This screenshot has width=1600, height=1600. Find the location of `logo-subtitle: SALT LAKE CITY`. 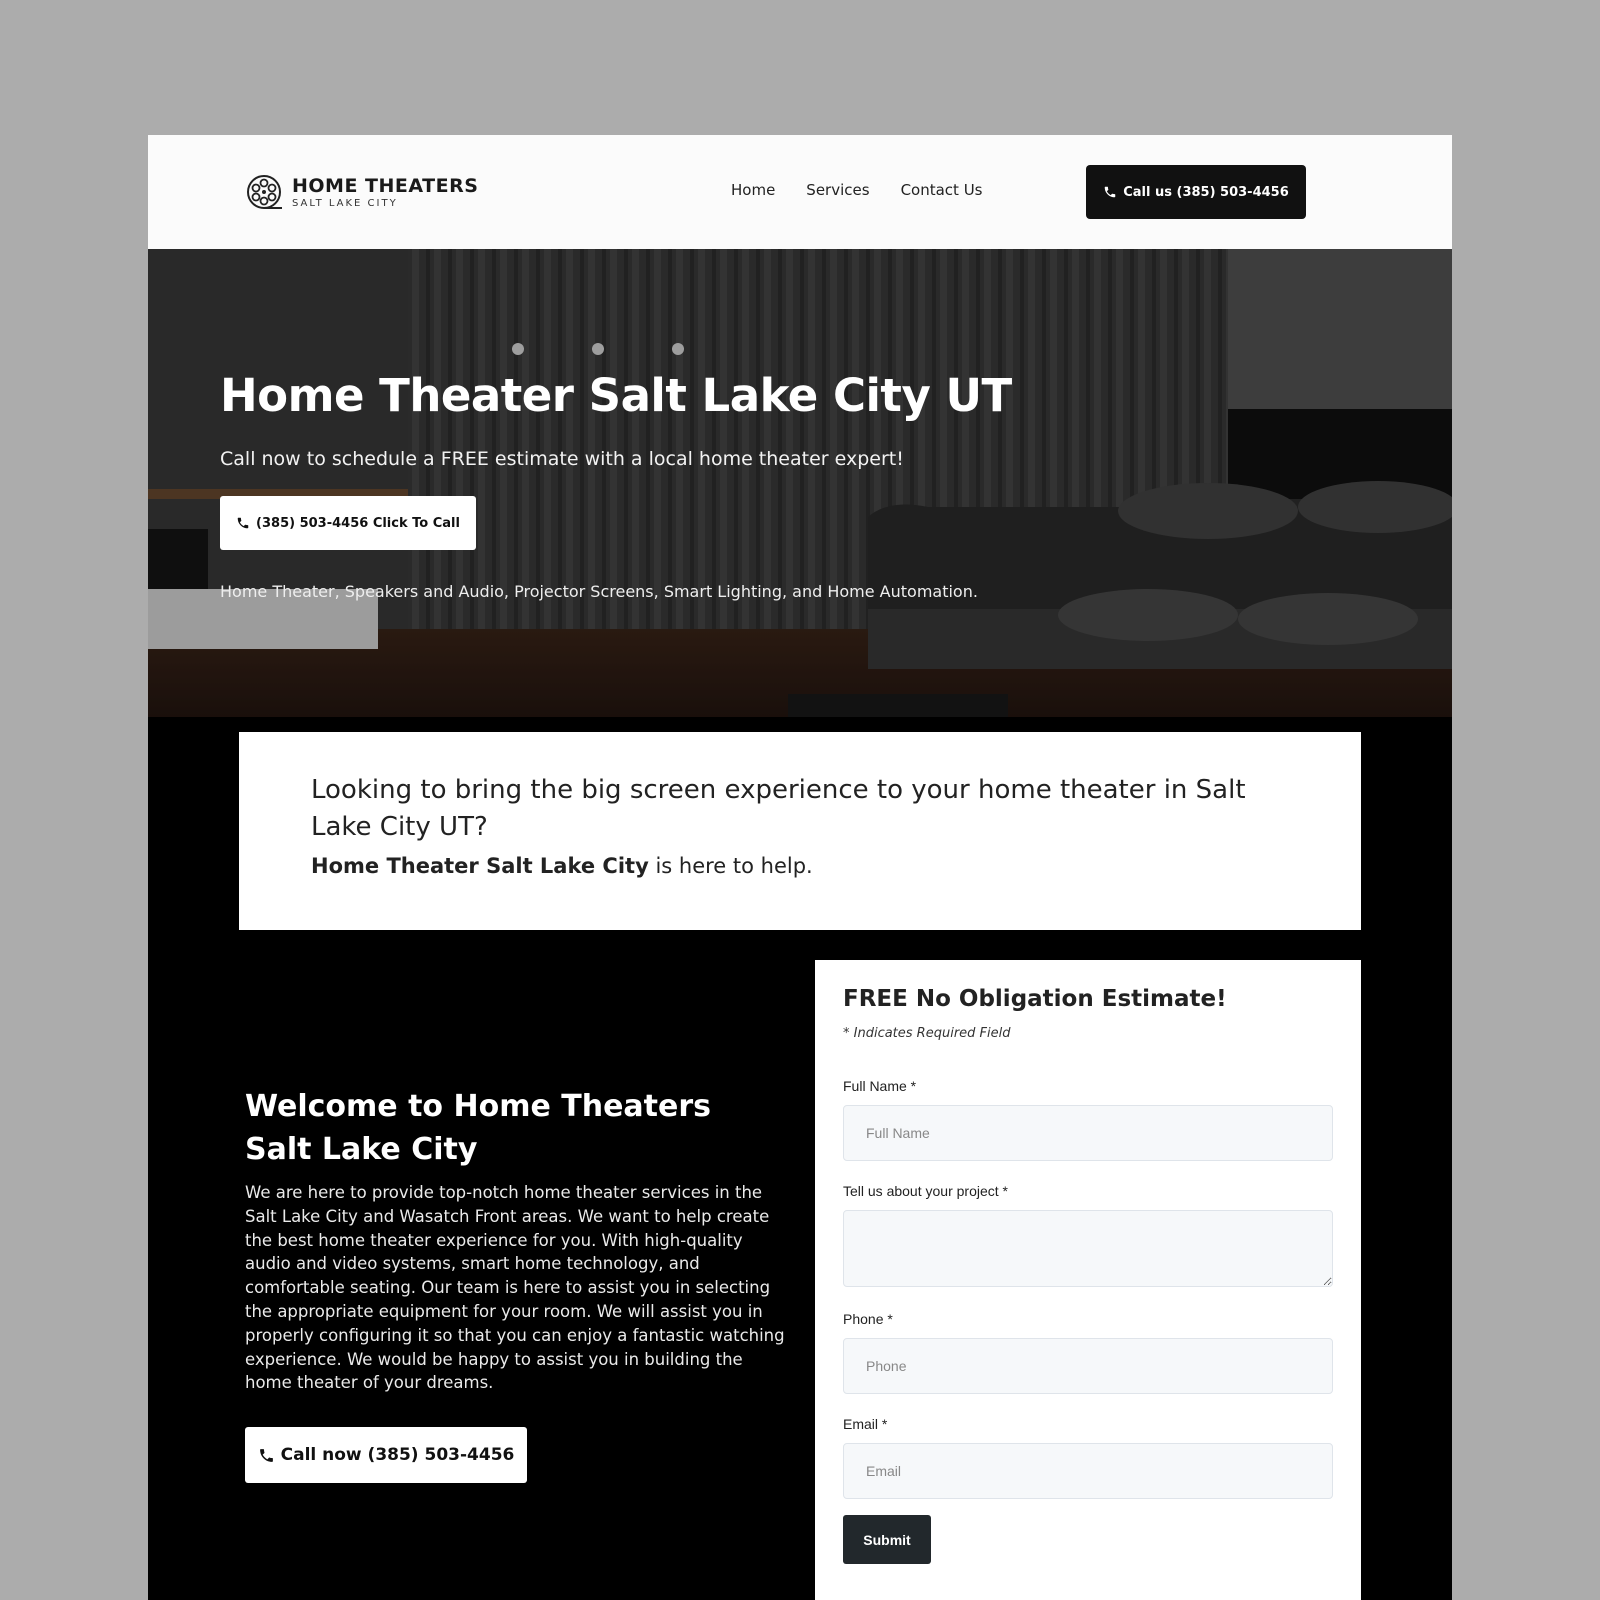

logo-subtitle: SALT LAKE CITY is located at coordinates (345, 203).